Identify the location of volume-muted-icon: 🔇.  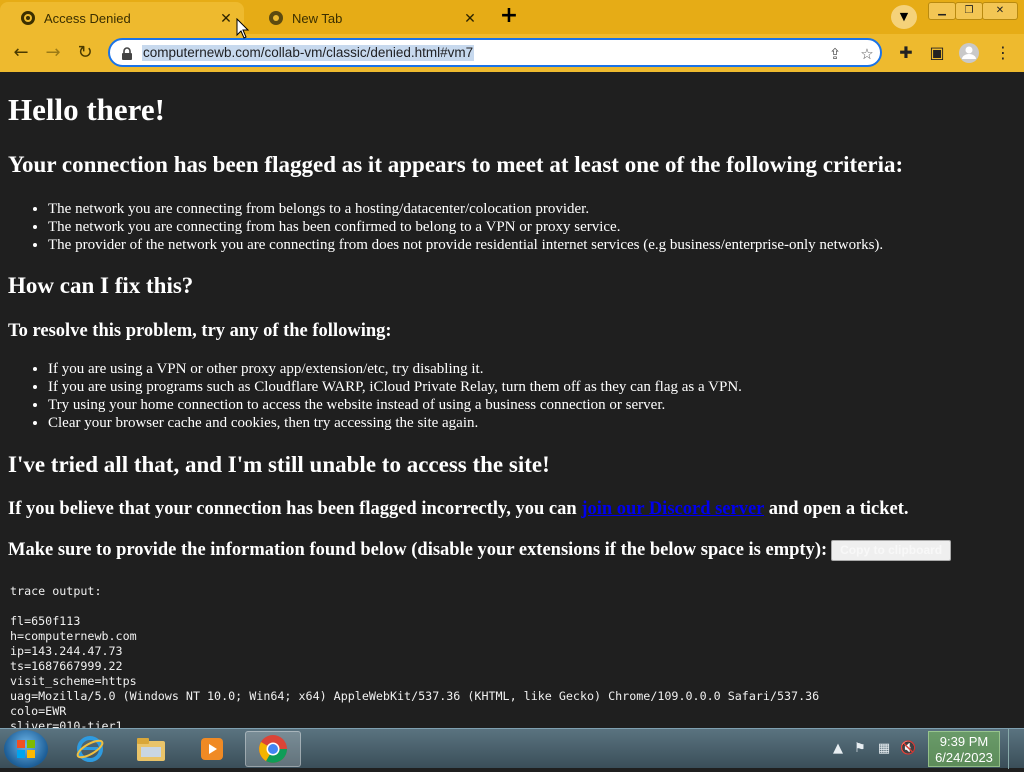
(908, 749).